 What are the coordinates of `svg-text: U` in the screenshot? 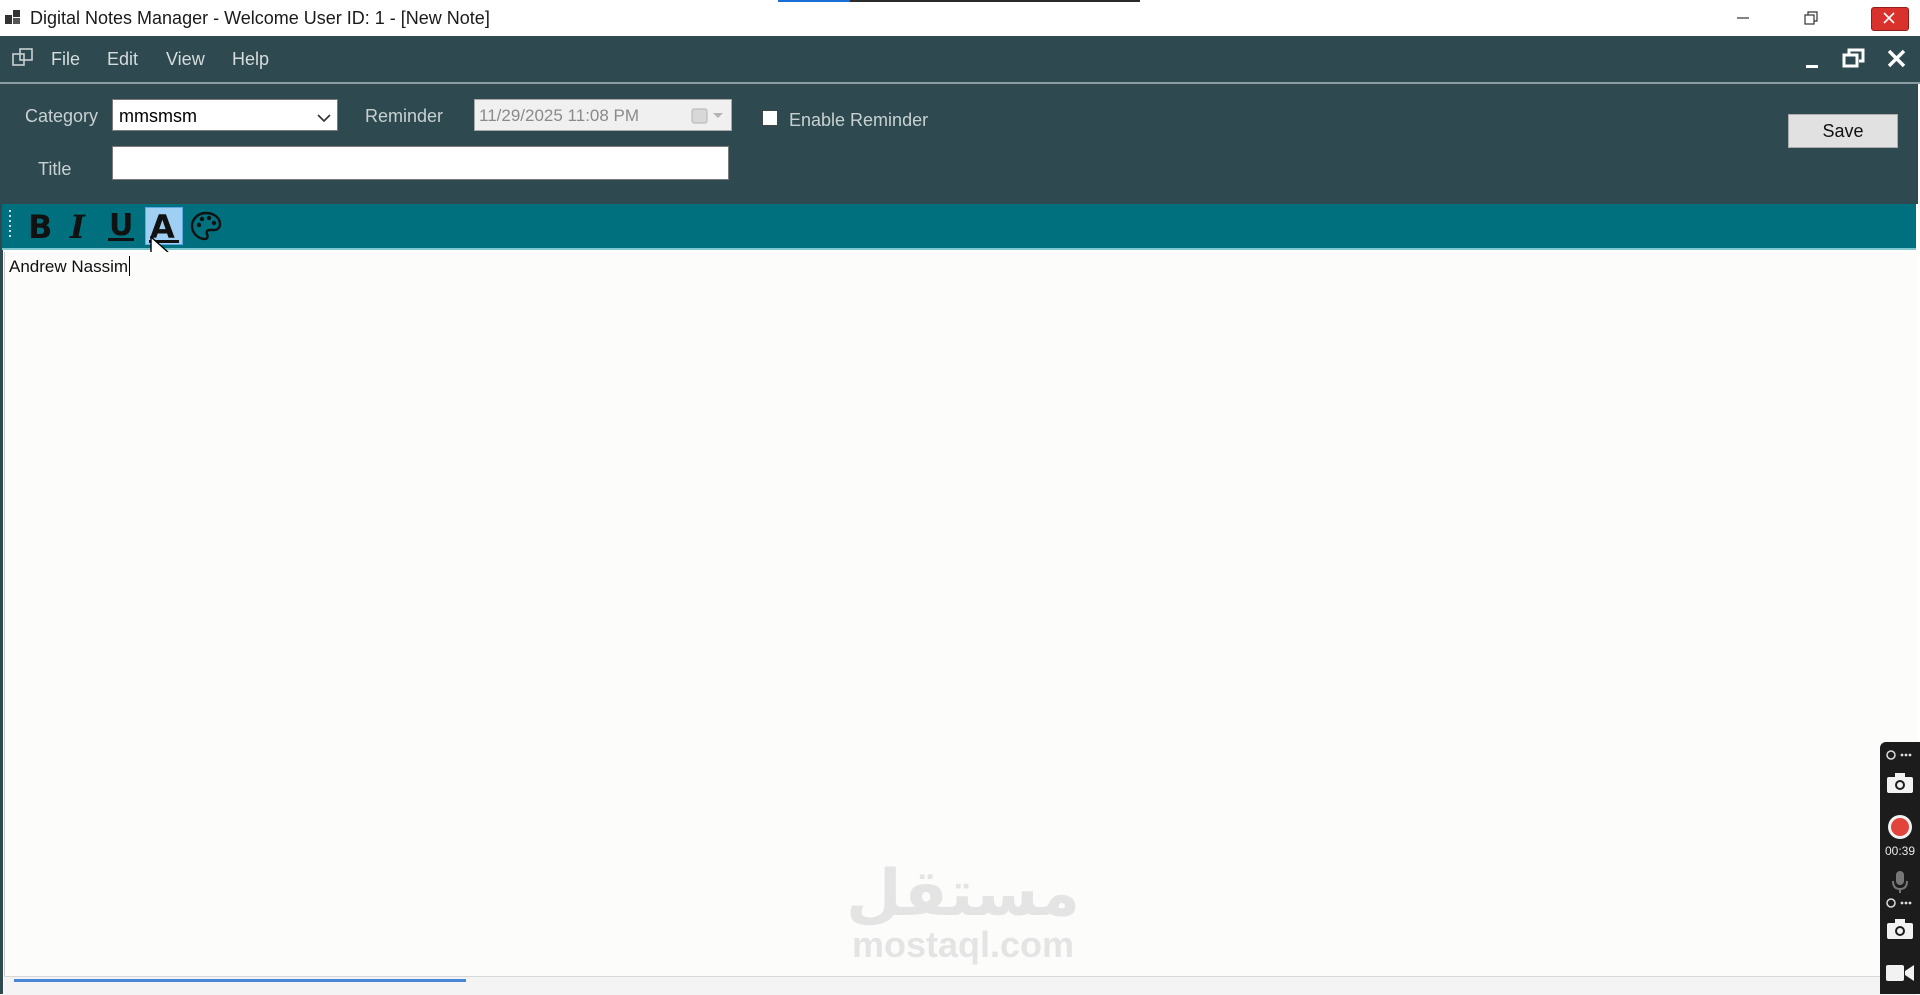 It's located at (121, 226).